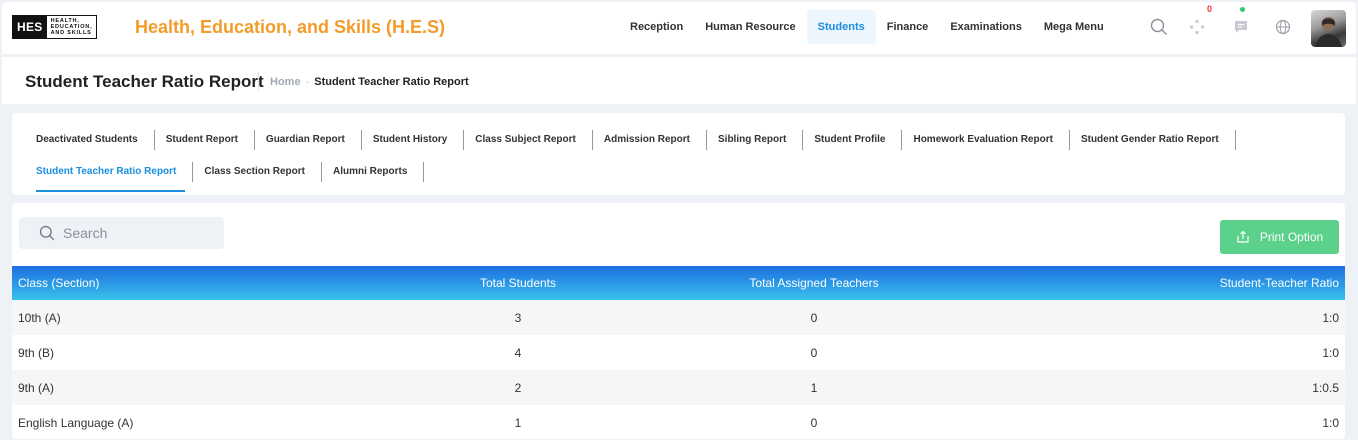  I want to click on nav-item-human-resource: Human Resource, so click(750, 27).